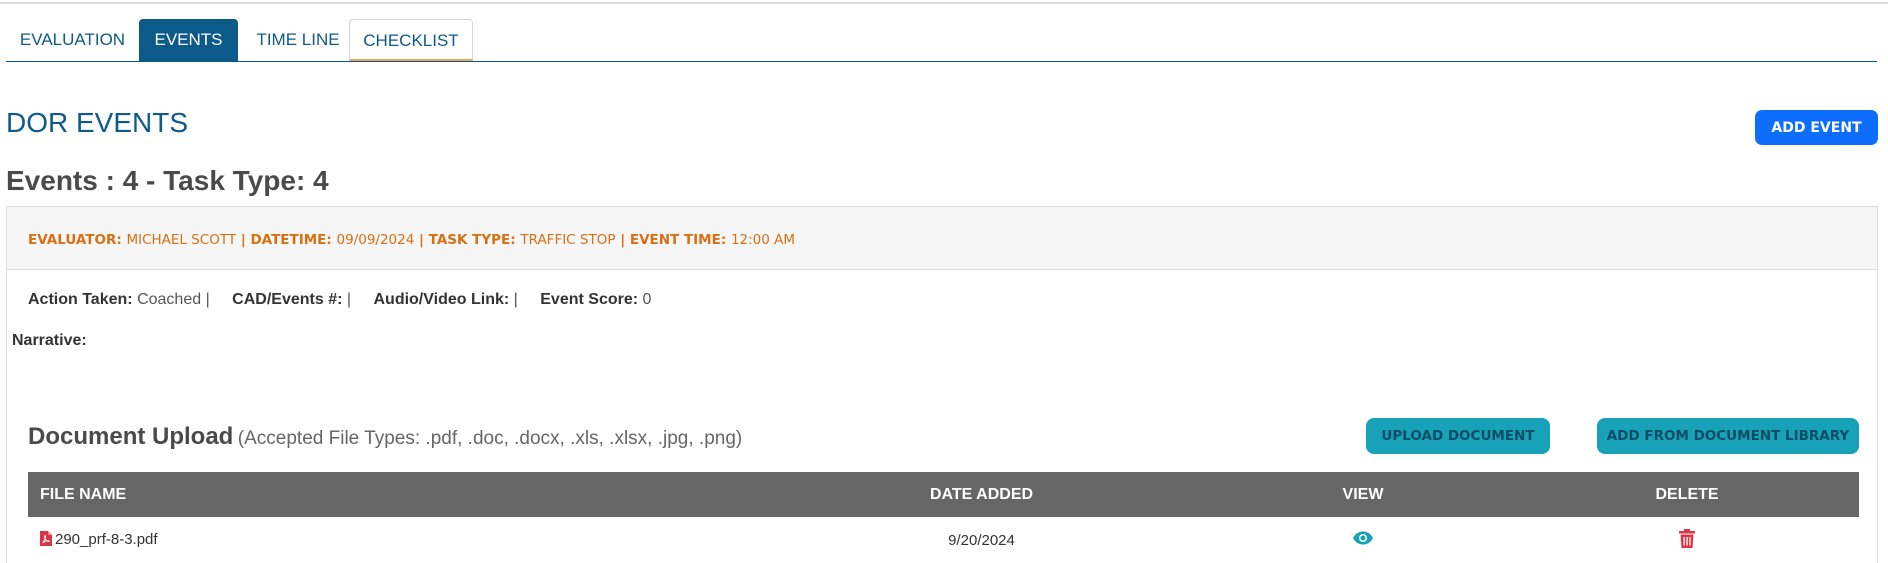 The width and height of the screenshot is (1888, 563). Describe the element at coordinates (298, 39) in the screenshot. I see `tab-time-line: TIME LINE` at that location.